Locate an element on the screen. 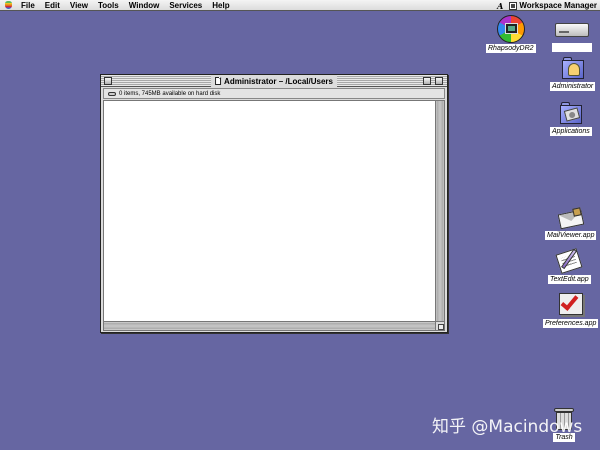  desktop-icon-mailviewer: MailViewer.app is located at coordinates (571, 223).